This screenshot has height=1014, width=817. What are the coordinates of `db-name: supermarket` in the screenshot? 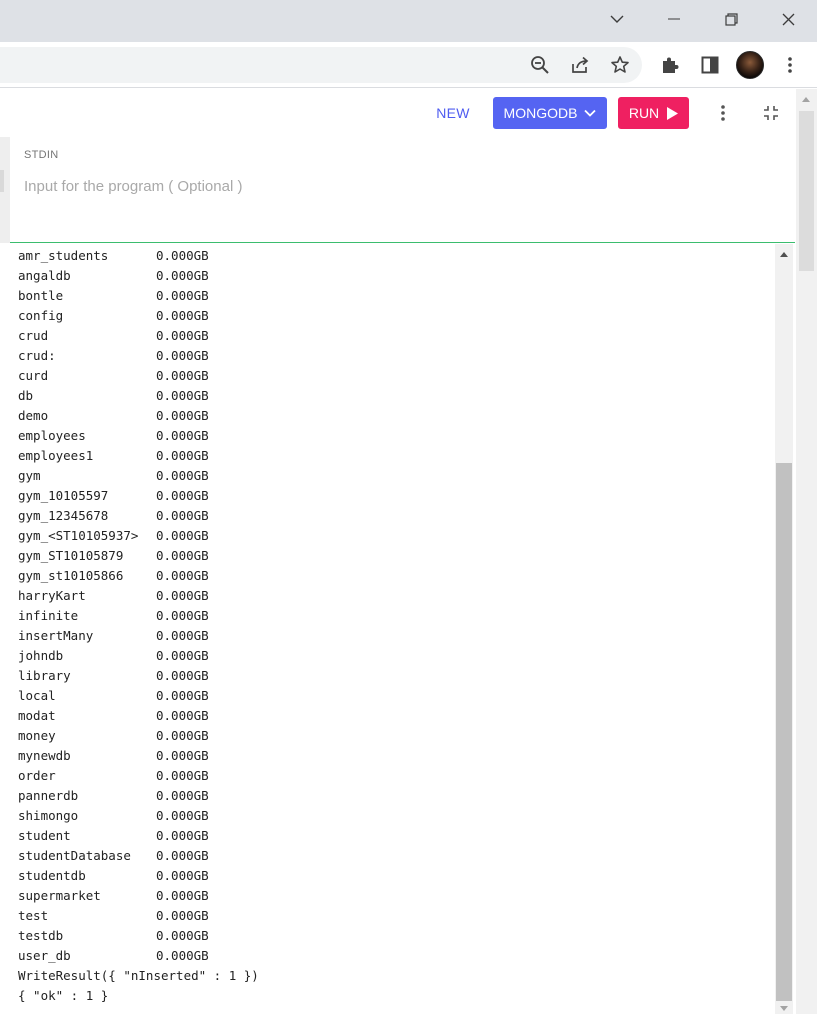 It's located at (59, 895).